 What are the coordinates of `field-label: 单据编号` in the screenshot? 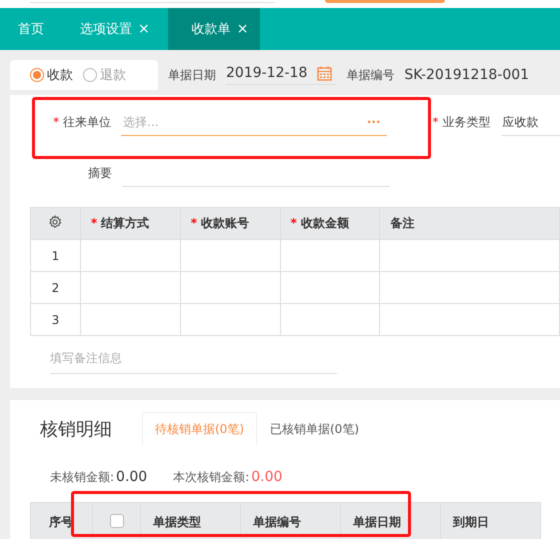 It's located at (370, 75).